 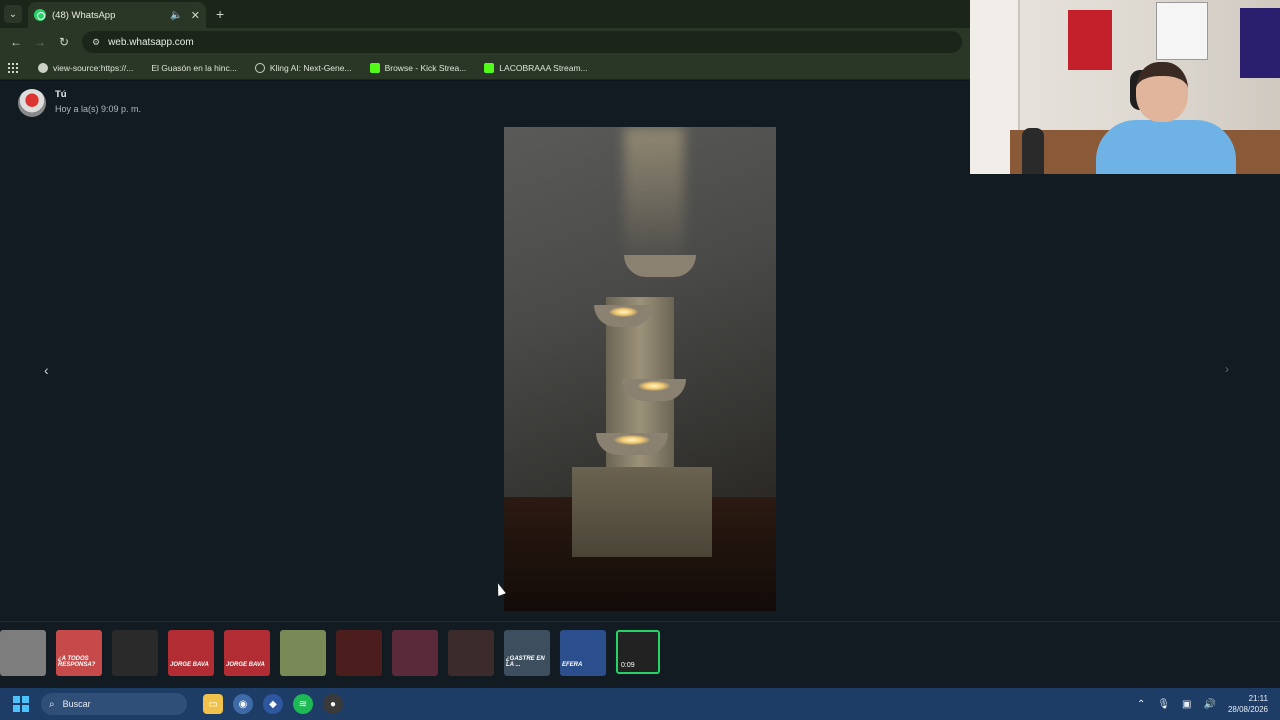 What do you see at coordinates (654, 197) in the screenshot?
I see `light-glow` at bounding box center [654, 197].